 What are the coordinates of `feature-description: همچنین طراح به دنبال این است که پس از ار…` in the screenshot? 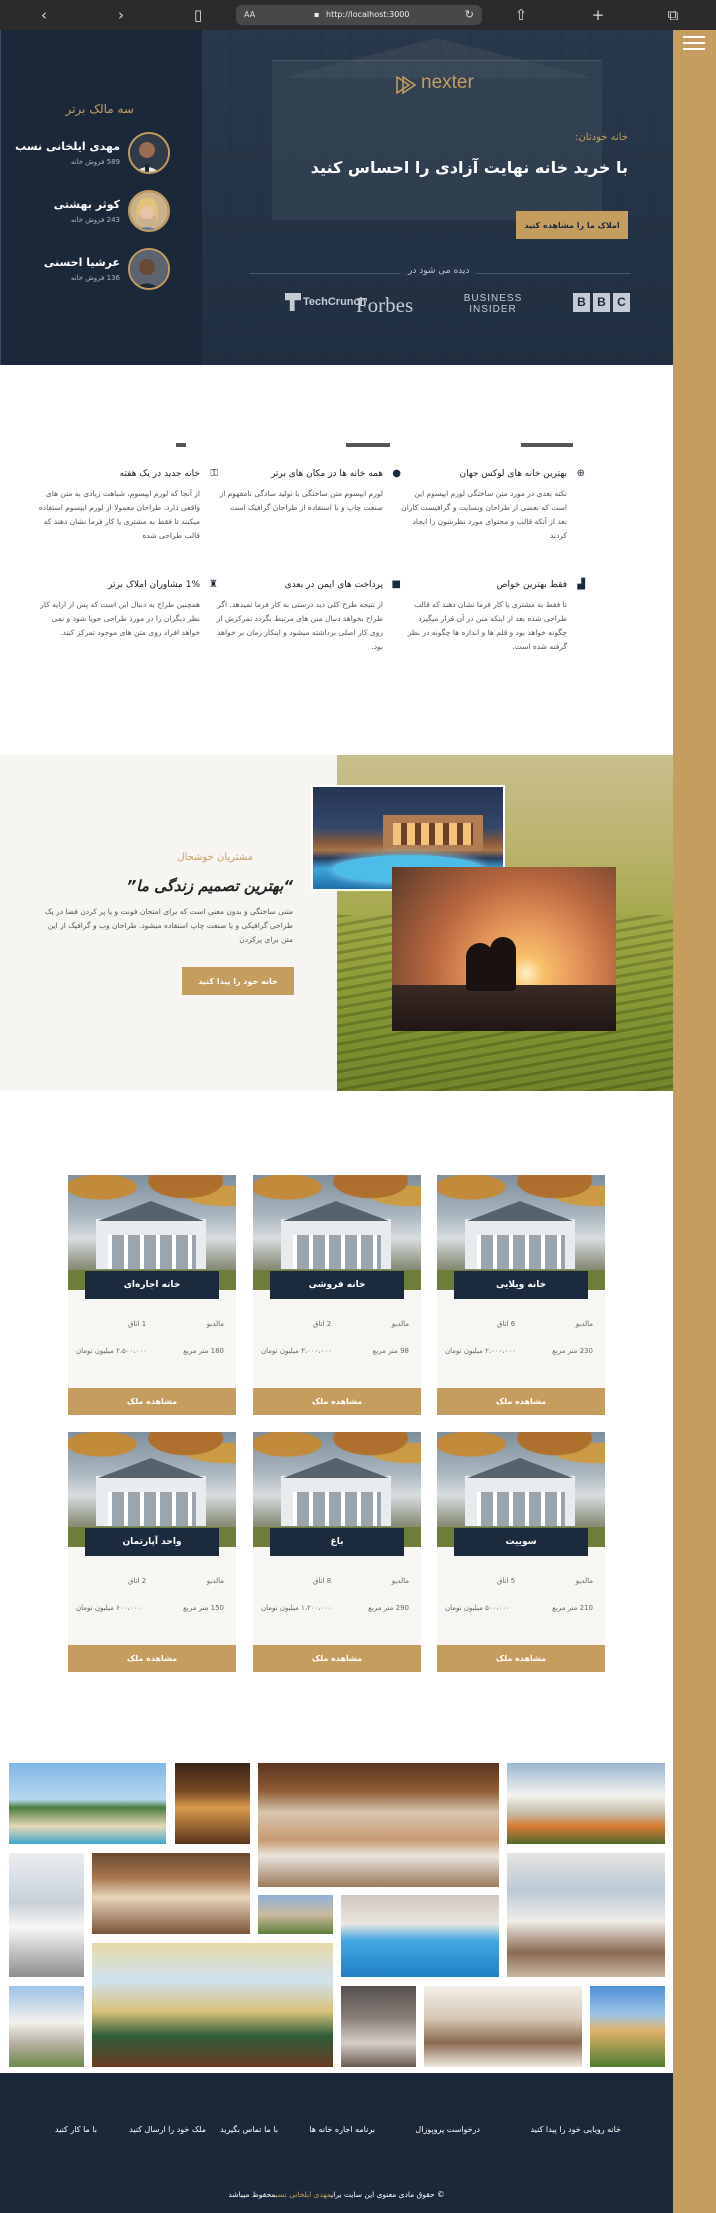 It's located at (120, 618).